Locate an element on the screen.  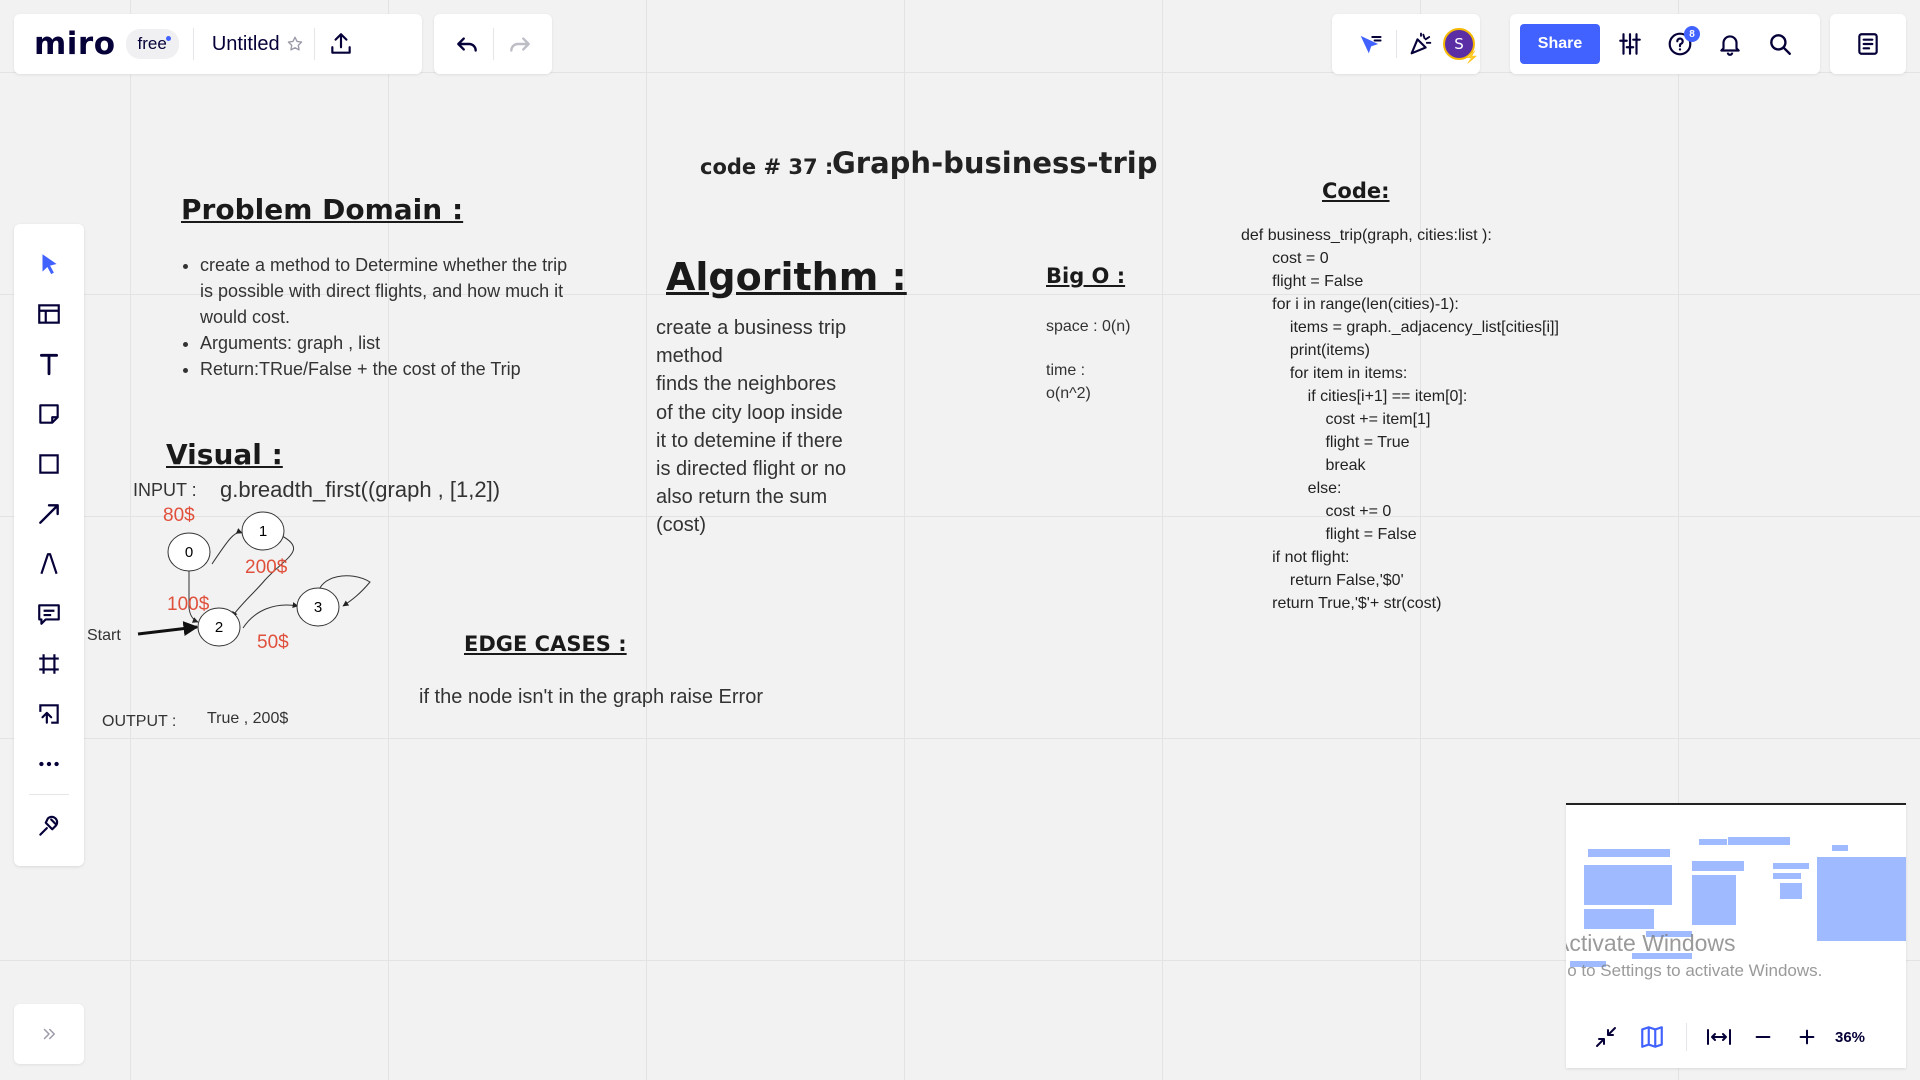
plan-badge: free is located at coordinates (152, 44).